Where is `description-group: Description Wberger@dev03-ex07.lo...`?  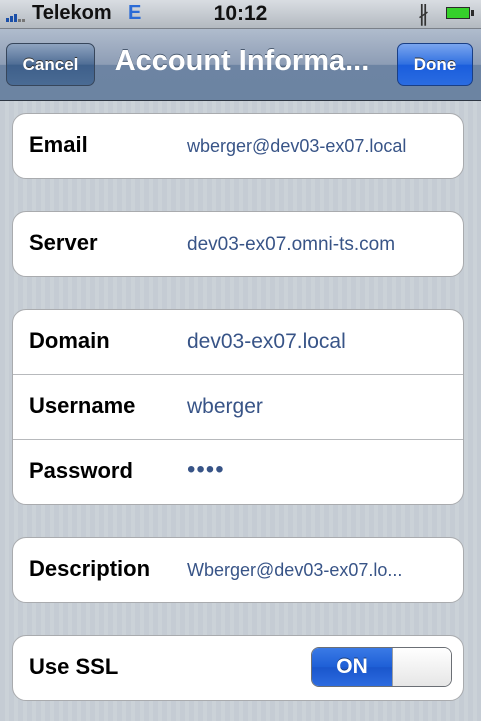
description-group: Description Wberger@dev03-ex07.lo... is located at coordinates (238, 570).